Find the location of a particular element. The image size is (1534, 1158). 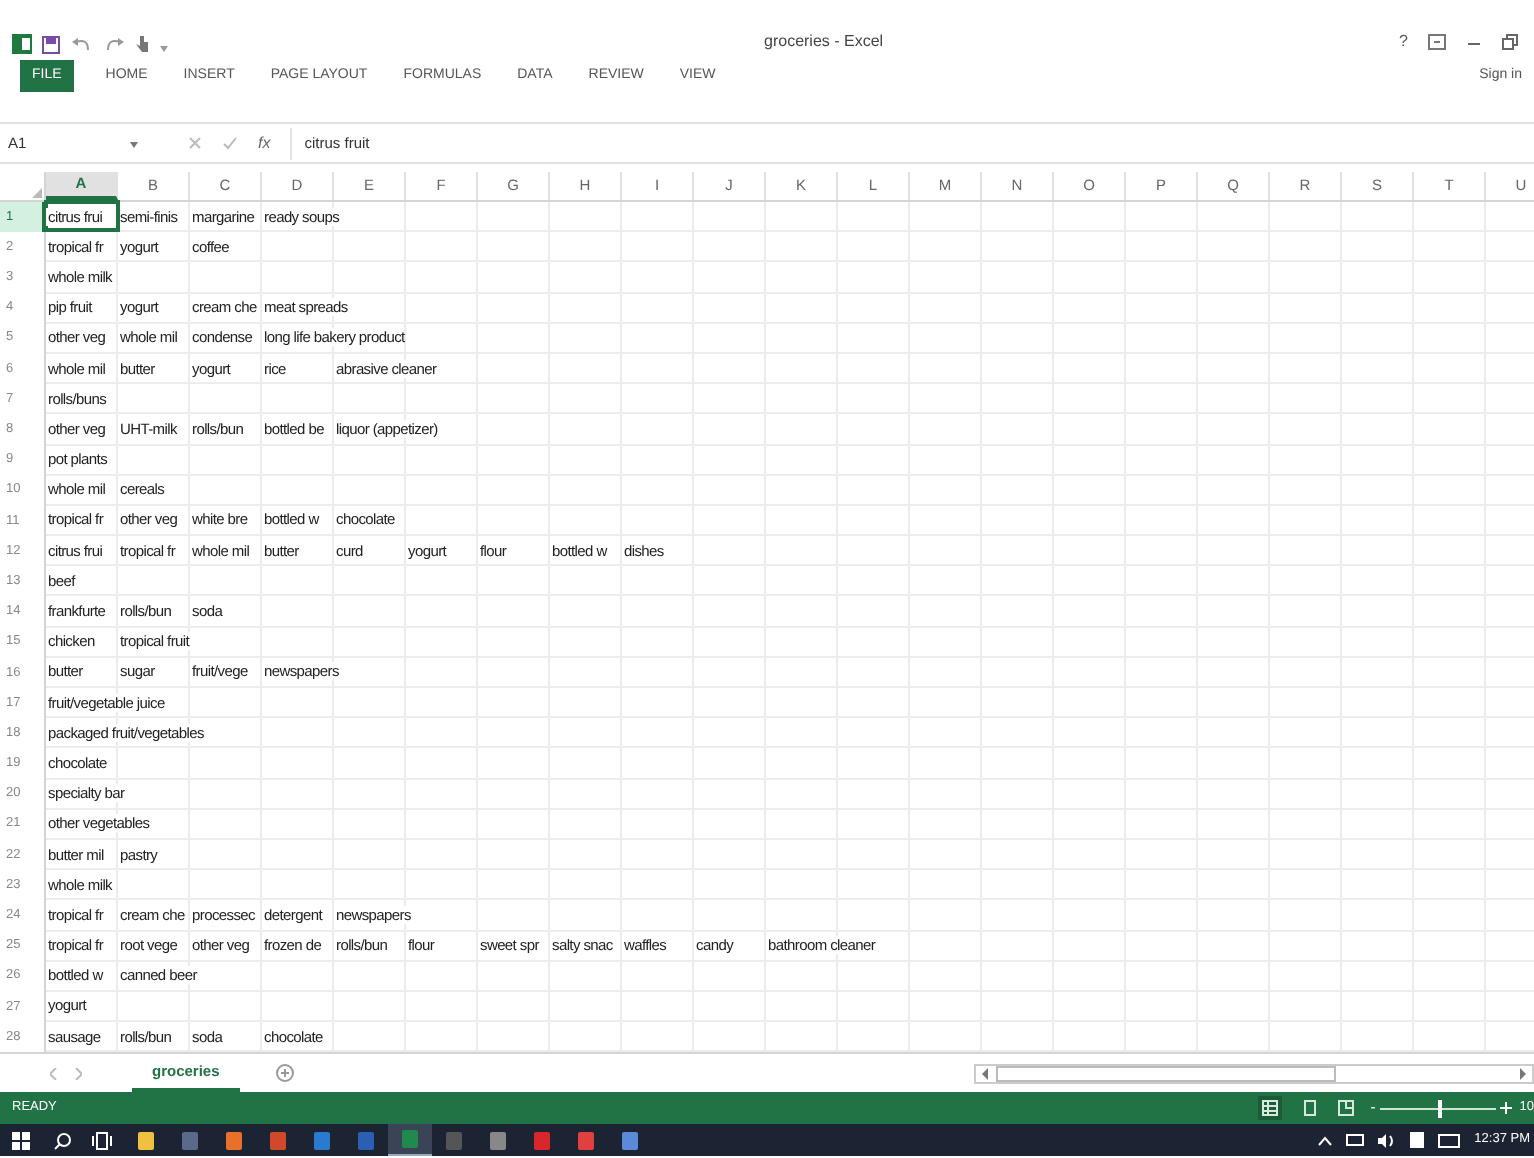

hand-icon is located at coordinates (142, 44).